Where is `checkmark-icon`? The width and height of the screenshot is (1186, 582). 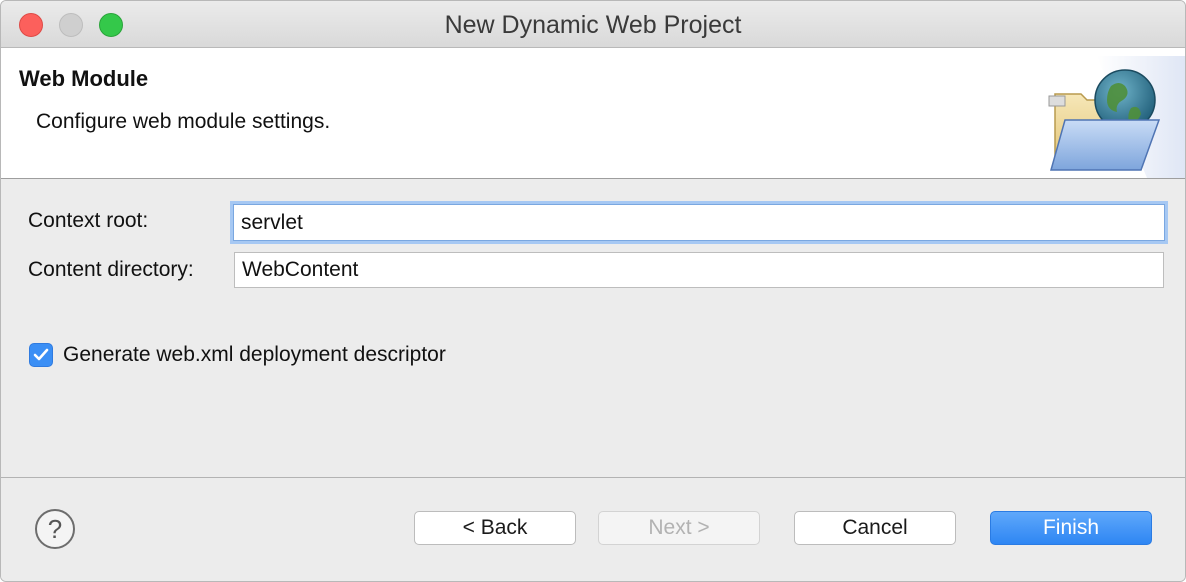
checkmark-icon is located at coordinates (41, 354).